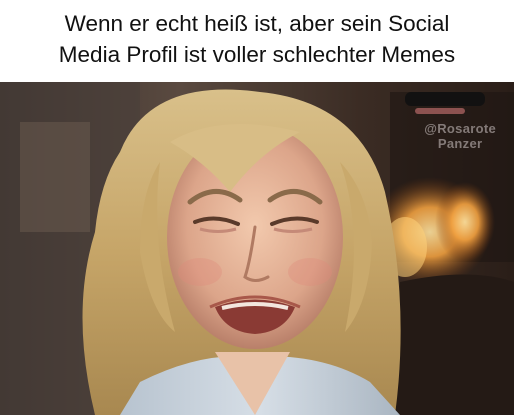  What do you see at coordinates (460, 143) in the screenshot?
I see `watermark-line-2: Panzer` at bounding box center [460, 143].